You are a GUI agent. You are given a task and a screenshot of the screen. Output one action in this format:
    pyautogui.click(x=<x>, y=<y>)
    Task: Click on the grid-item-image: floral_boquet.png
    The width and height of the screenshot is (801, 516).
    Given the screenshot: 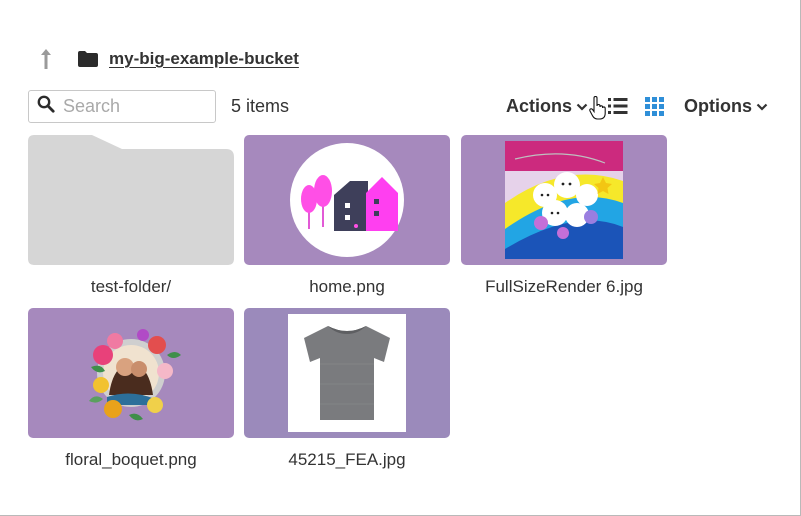 What is the action you would take?
    pyautogui.click(x=131, y=389)
    